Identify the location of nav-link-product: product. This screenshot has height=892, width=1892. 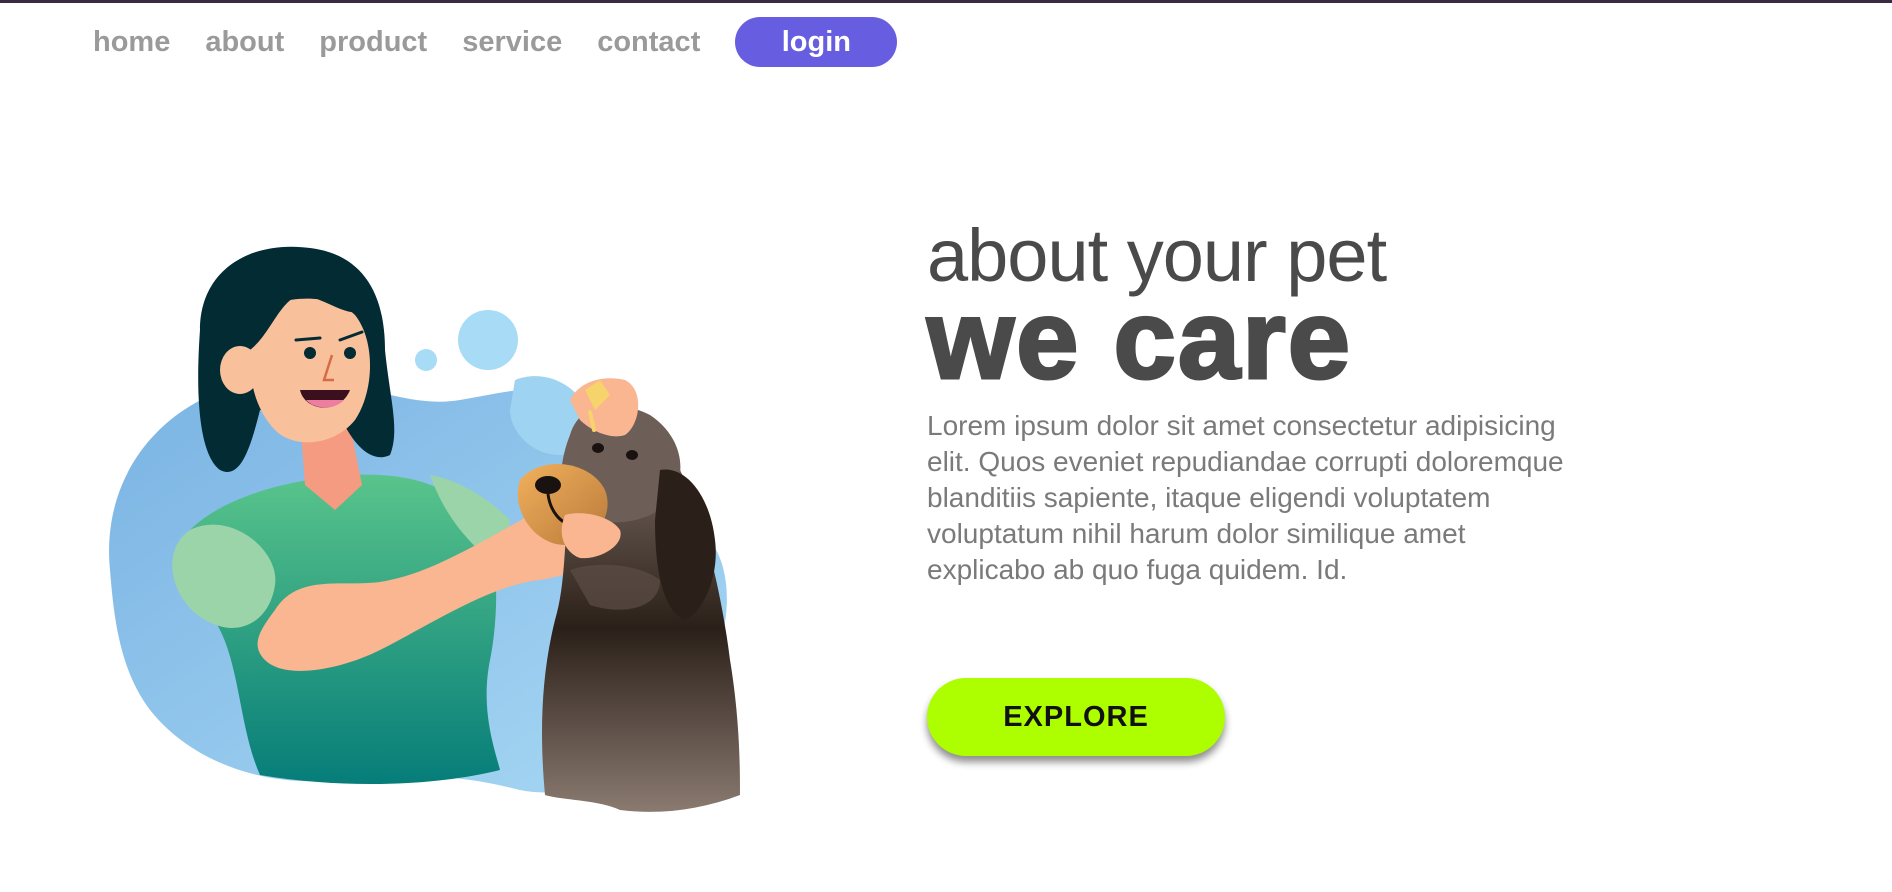
(373, 42).